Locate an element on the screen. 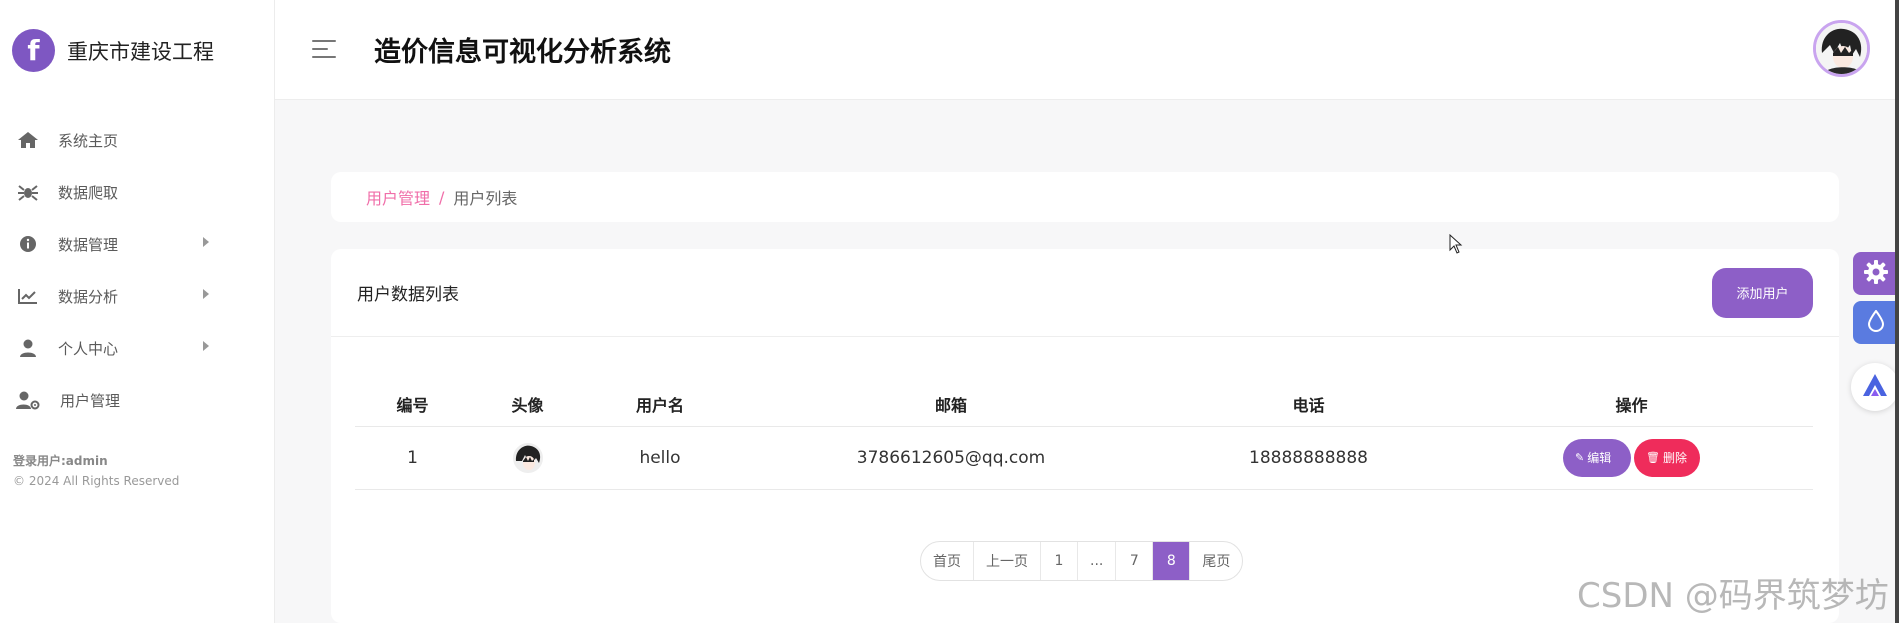 The width and height of the screenshot is (1899, 623). sidebar-item-label: 系统主页 is located at coordinates (88, 140).